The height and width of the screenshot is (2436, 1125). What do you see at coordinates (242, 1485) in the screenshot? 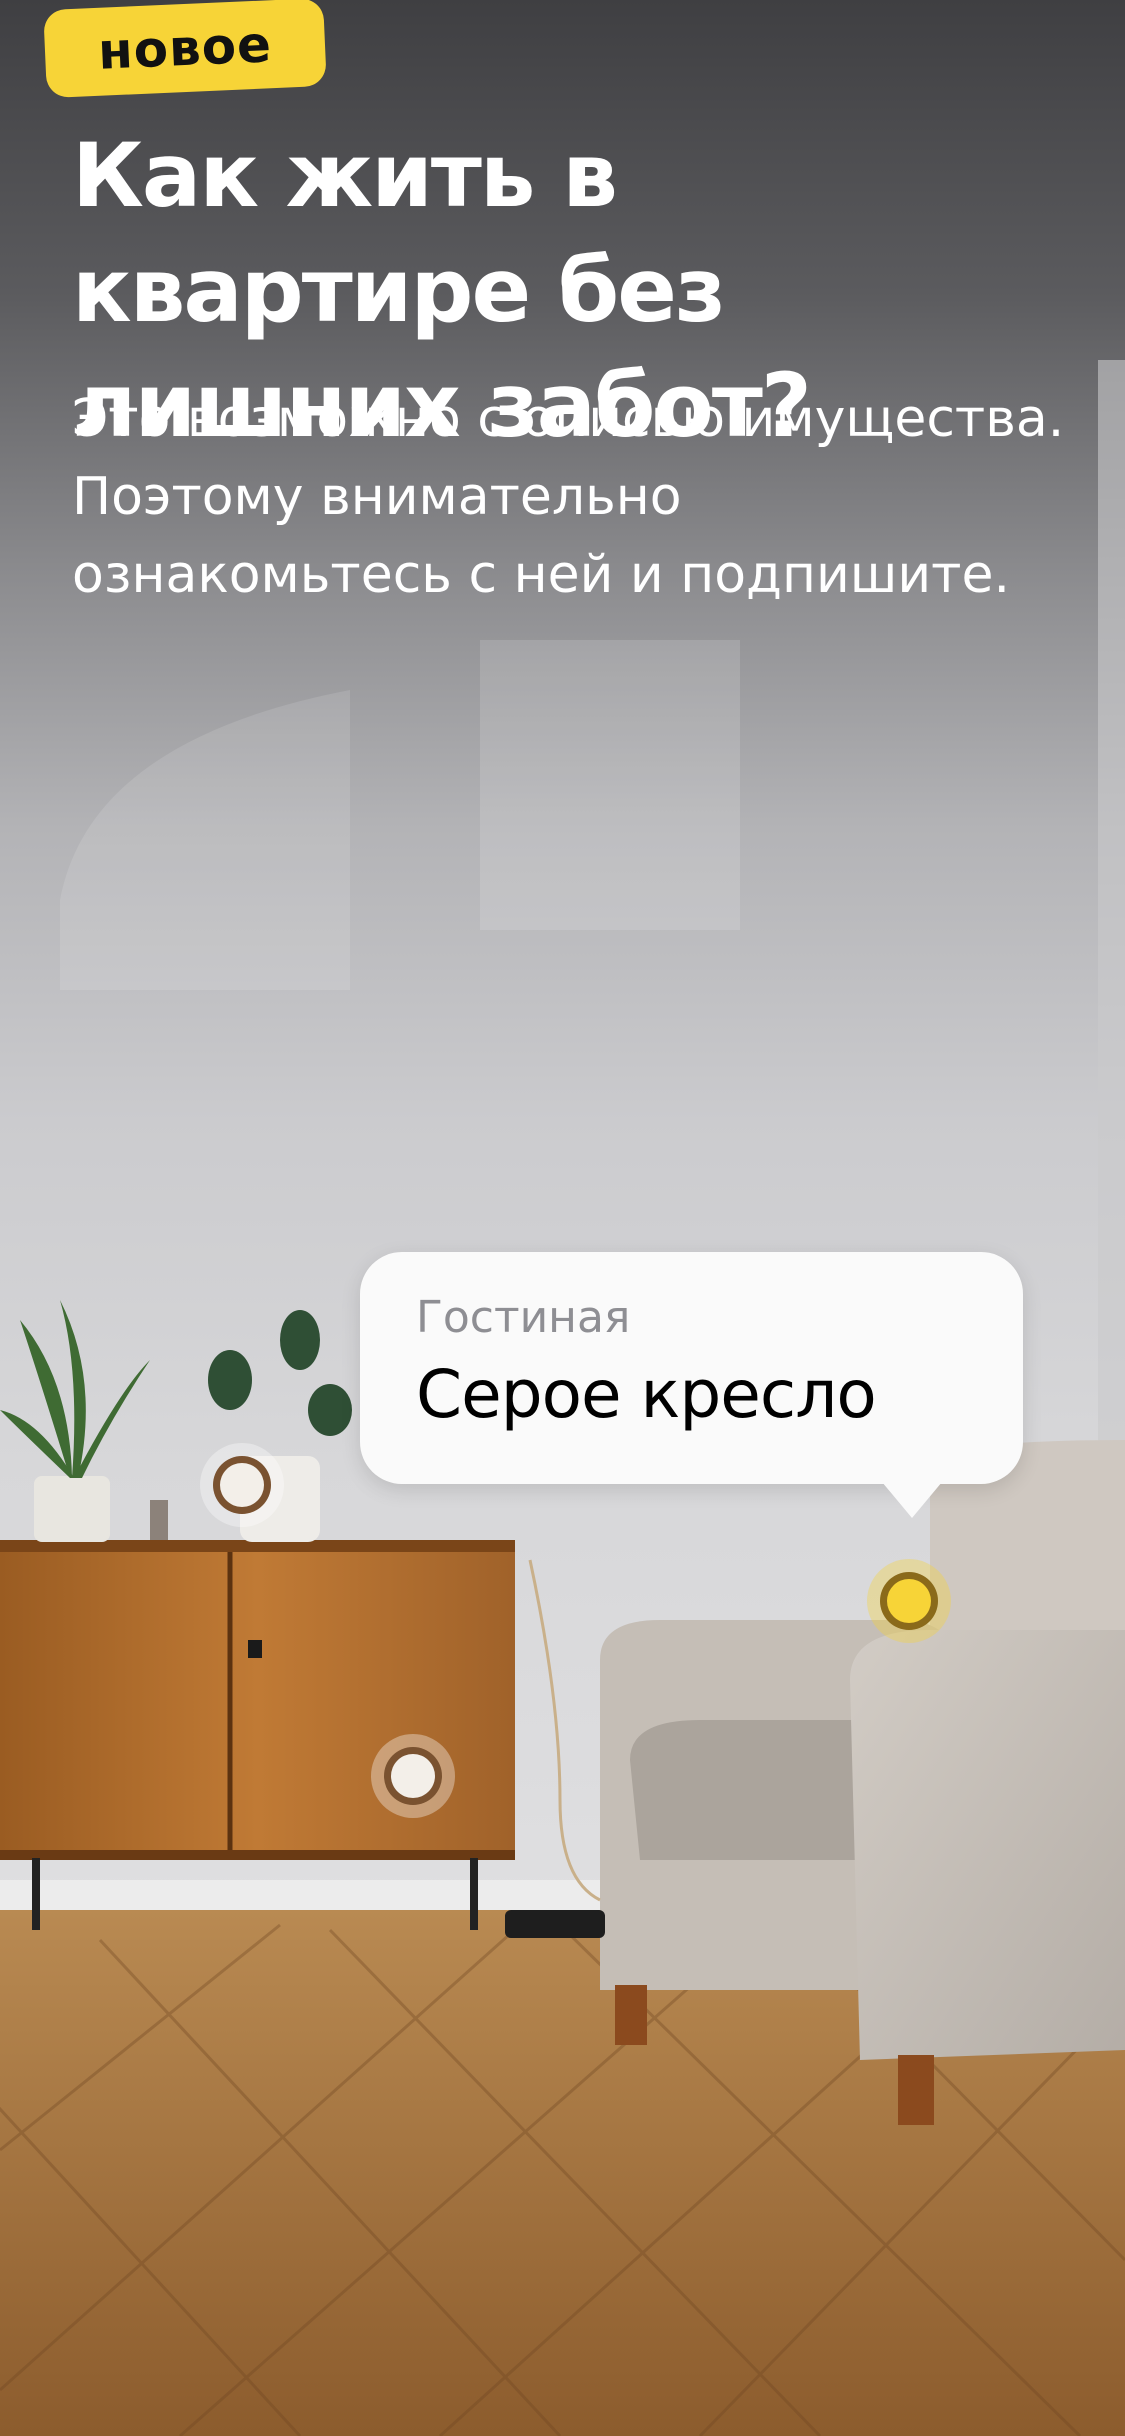
I see `hotspot-plant` at bounding box center [242, 1485].